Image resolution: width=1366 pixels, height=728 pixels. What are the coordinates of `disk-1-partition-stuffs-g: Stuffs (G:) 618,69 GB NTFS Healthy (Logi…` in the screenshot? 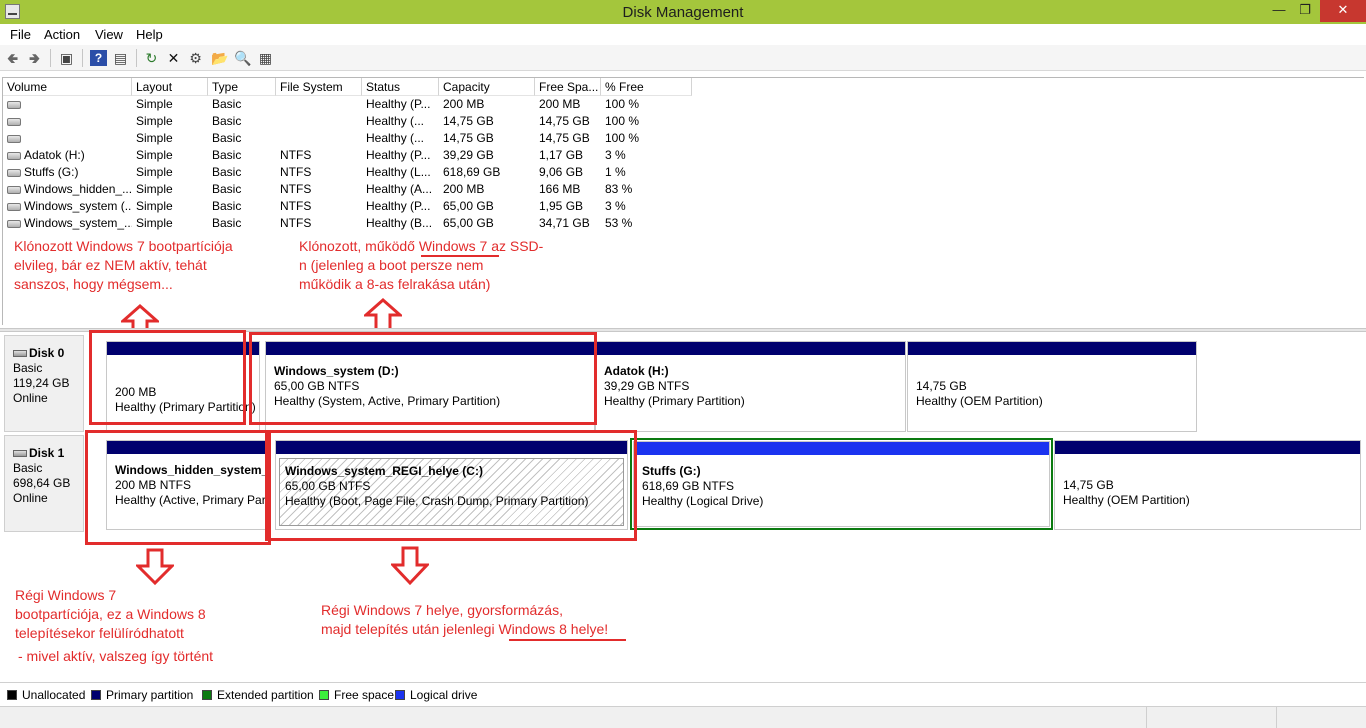 It's located at (841, 484).